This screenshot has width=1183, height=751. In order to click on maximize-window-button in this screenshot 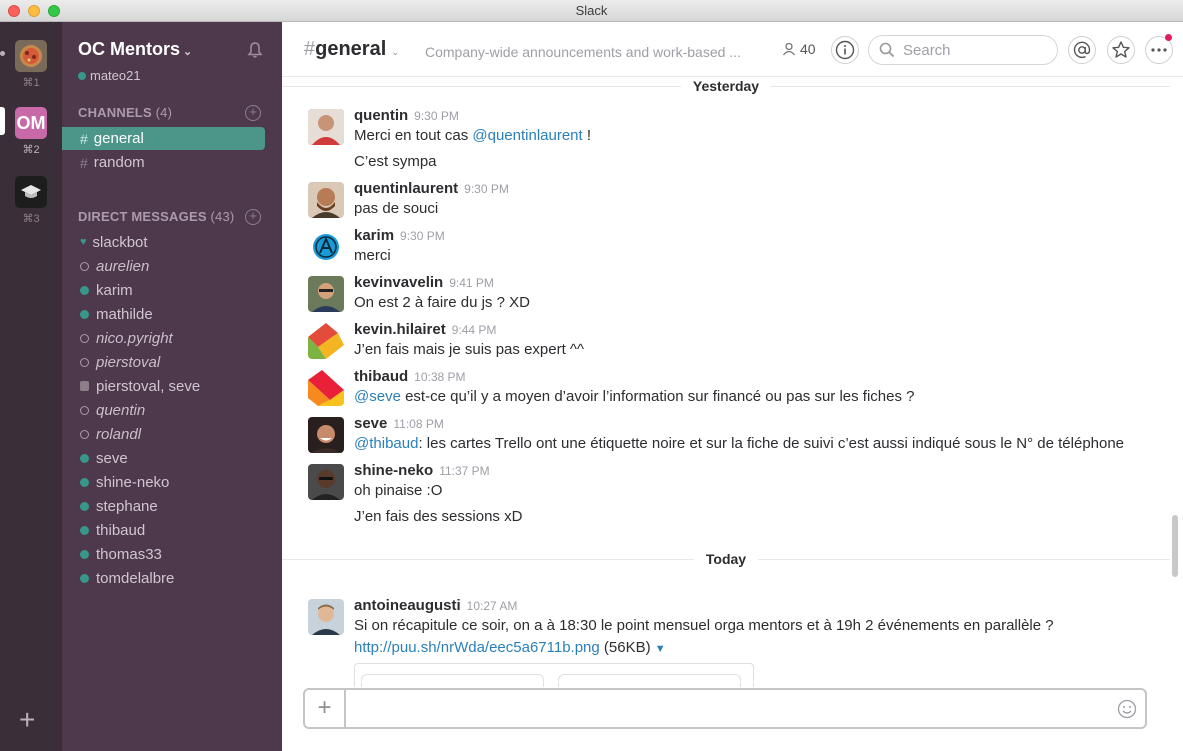, I will do `click(54, 11)`.